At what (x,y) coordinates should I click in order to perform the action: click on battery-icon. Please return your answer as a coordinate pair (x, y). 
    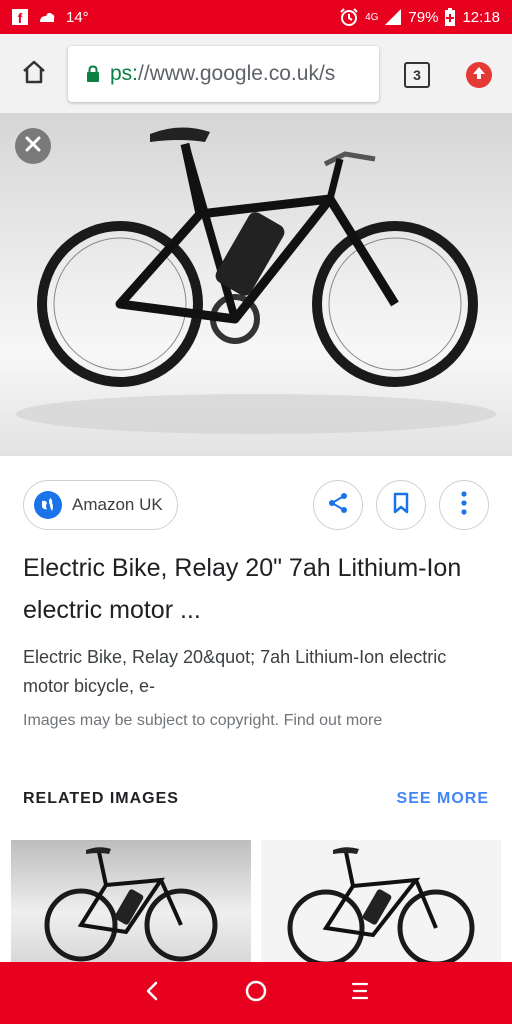
    Looking at the image, I should click on (450, 17).